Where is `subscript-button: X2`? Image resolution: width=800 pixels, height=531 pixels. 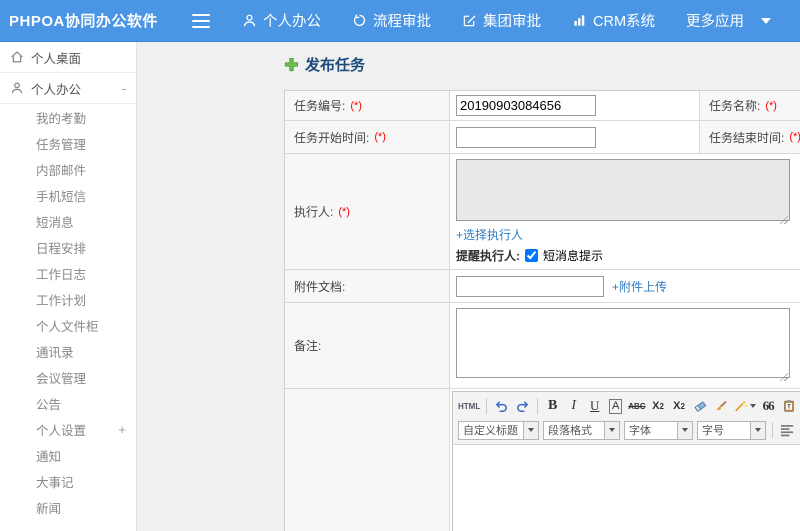
subscript-button: X2 is located at coordinates (679, 406).